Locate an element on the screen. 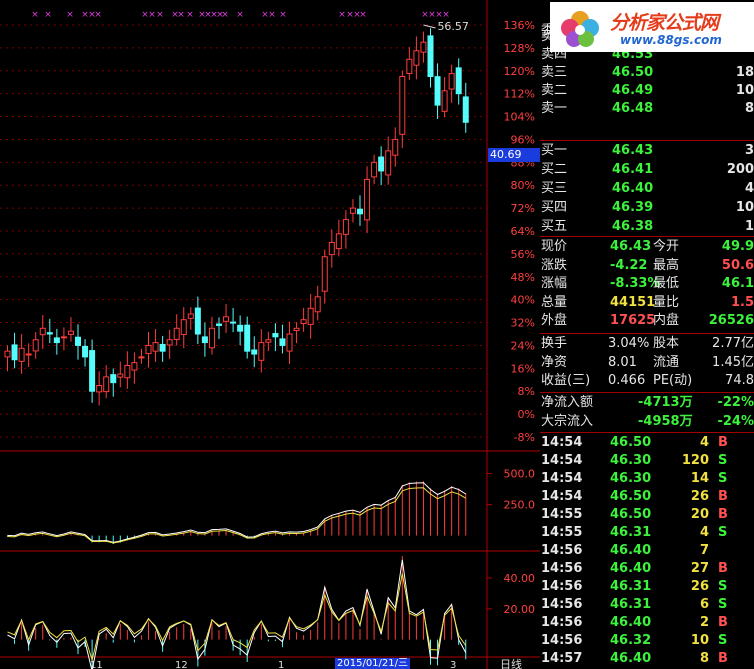 The height and width of the screenshot is (669, 754). flow-row: 大宗流入 -4958万 -24% is located at coordinates (647, 422).